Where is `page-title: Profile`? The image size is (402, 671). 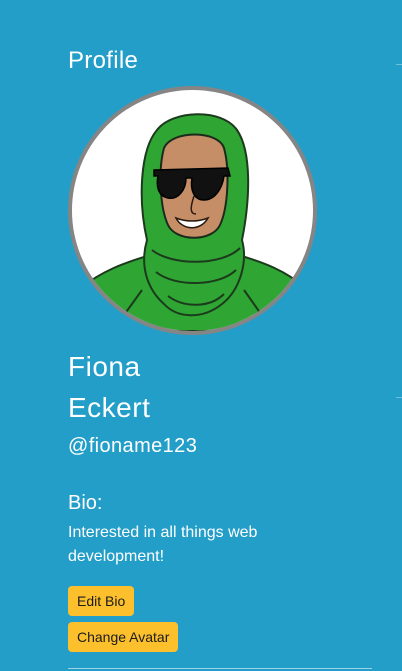 page-title: Profile is located at coordinates (103, 60).